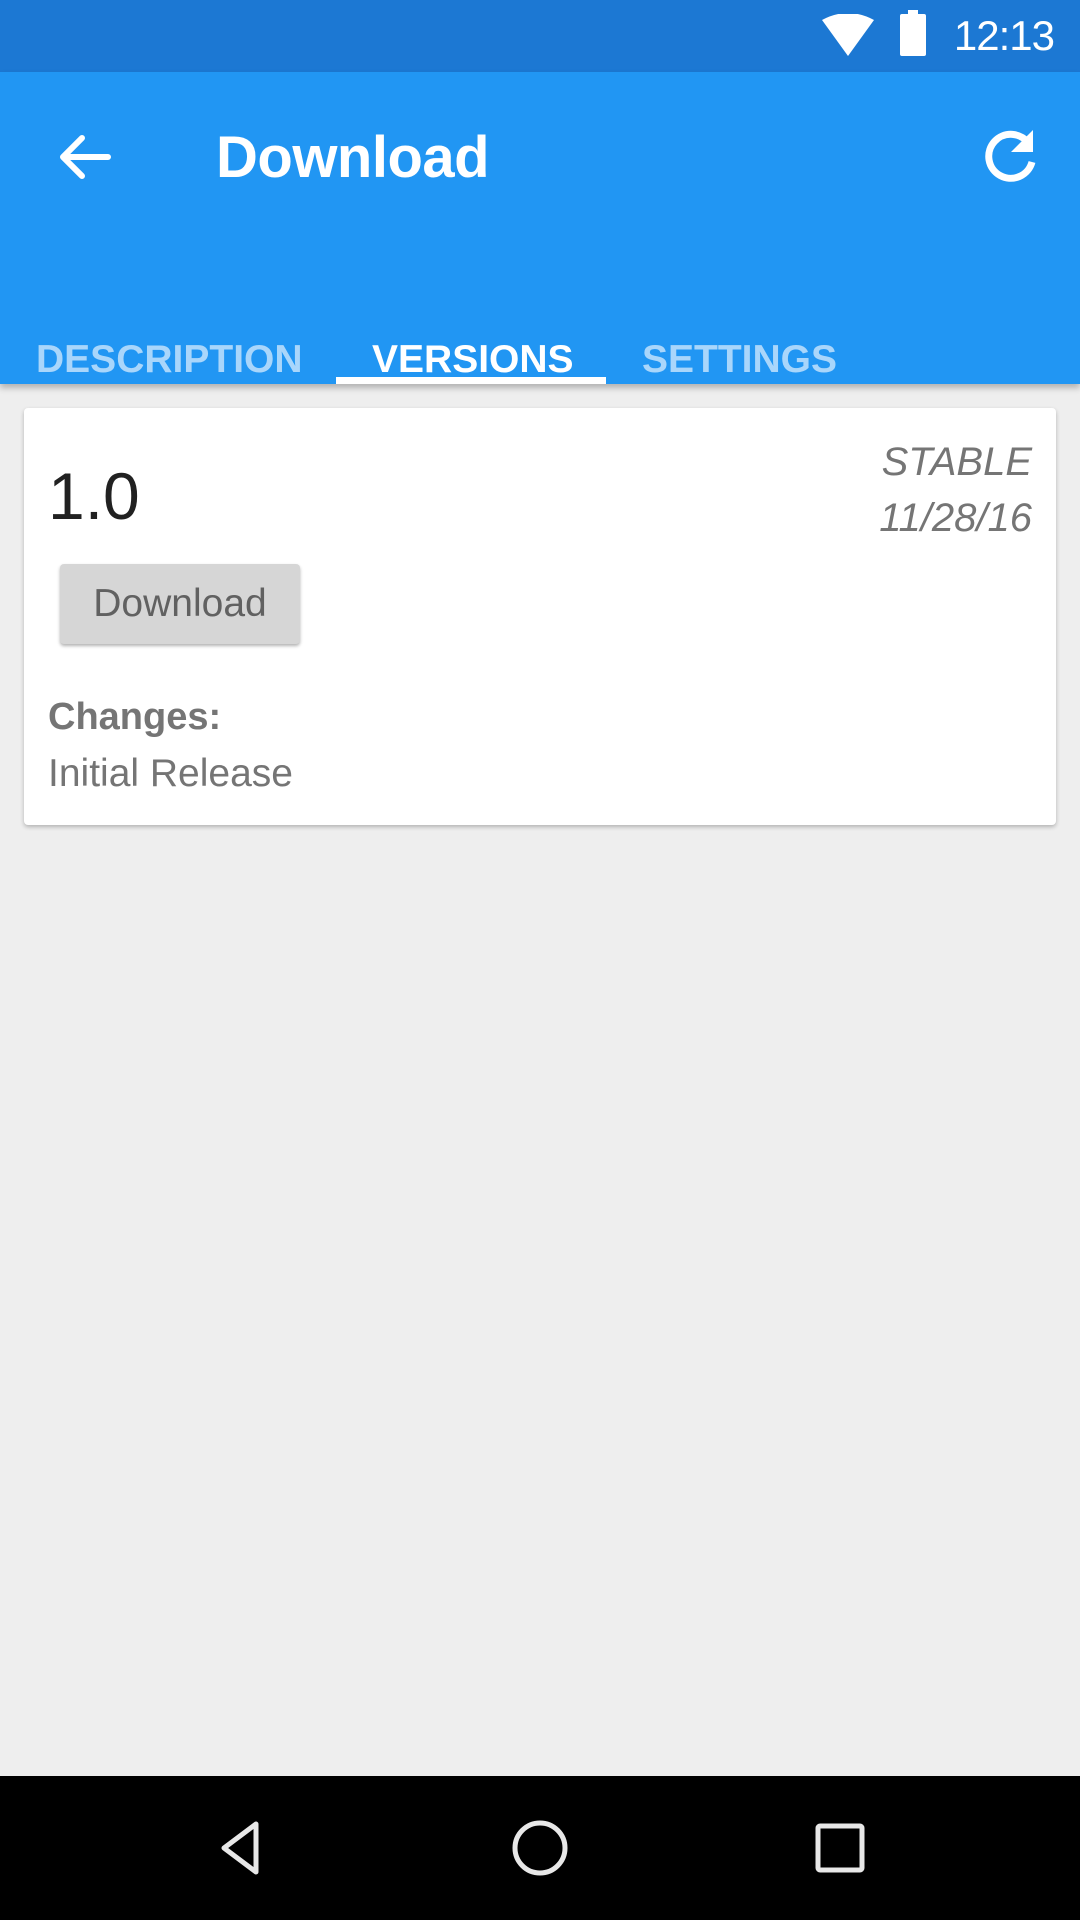 This screenshot has width=1080, height=1920. What do you see at coordinates (473, 360) in the screenshot?
I see `tab-versions: VERSIONS` at bounding box center [473, 360].